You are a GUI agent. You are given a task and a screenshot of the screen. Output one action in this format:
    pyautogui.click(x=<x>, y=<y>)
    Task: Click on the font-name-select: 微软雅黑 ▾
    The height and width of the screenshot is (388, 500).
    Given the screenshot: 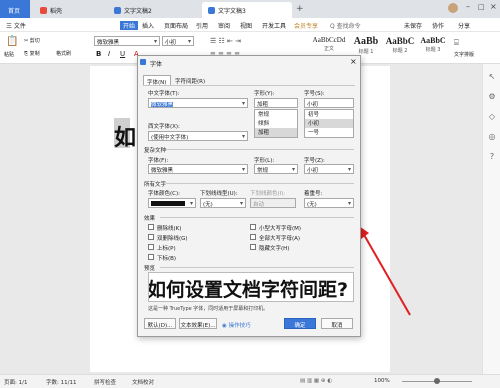 What is the action you would take?
    pyautogui.click(x=127, y=41)
    